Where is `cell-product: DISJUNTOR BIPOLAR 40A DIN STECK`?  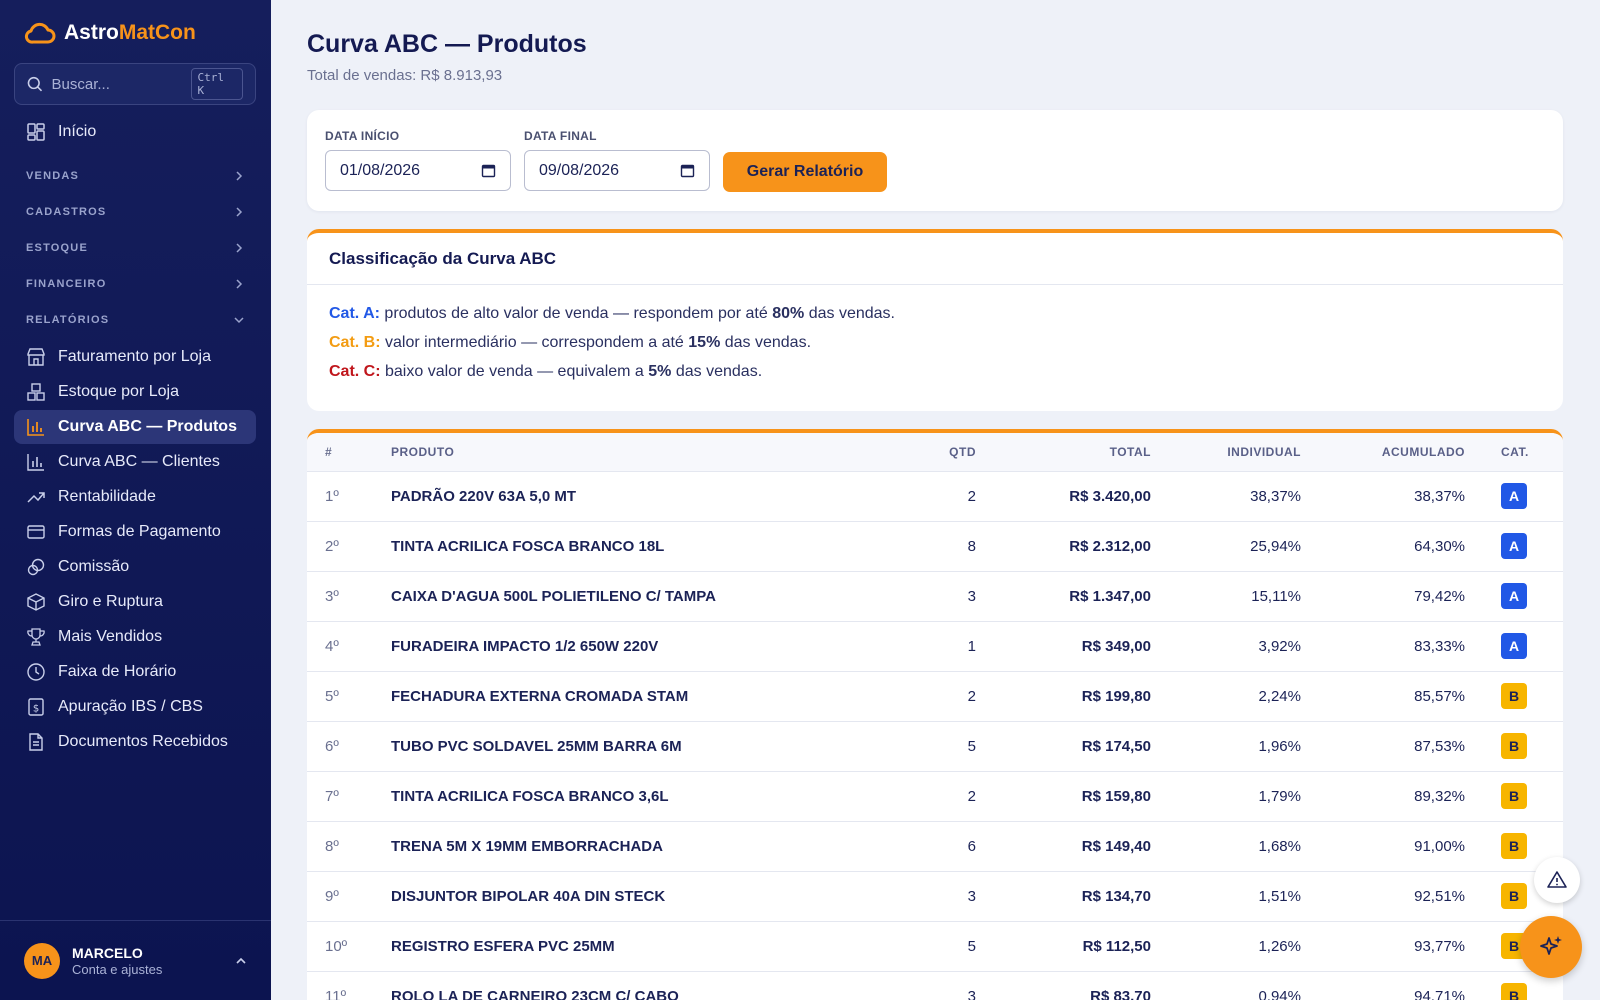
cell-product: DISJUNTOR BIPOLAR 40A DIN STECK is located at coordinates (641, 896).